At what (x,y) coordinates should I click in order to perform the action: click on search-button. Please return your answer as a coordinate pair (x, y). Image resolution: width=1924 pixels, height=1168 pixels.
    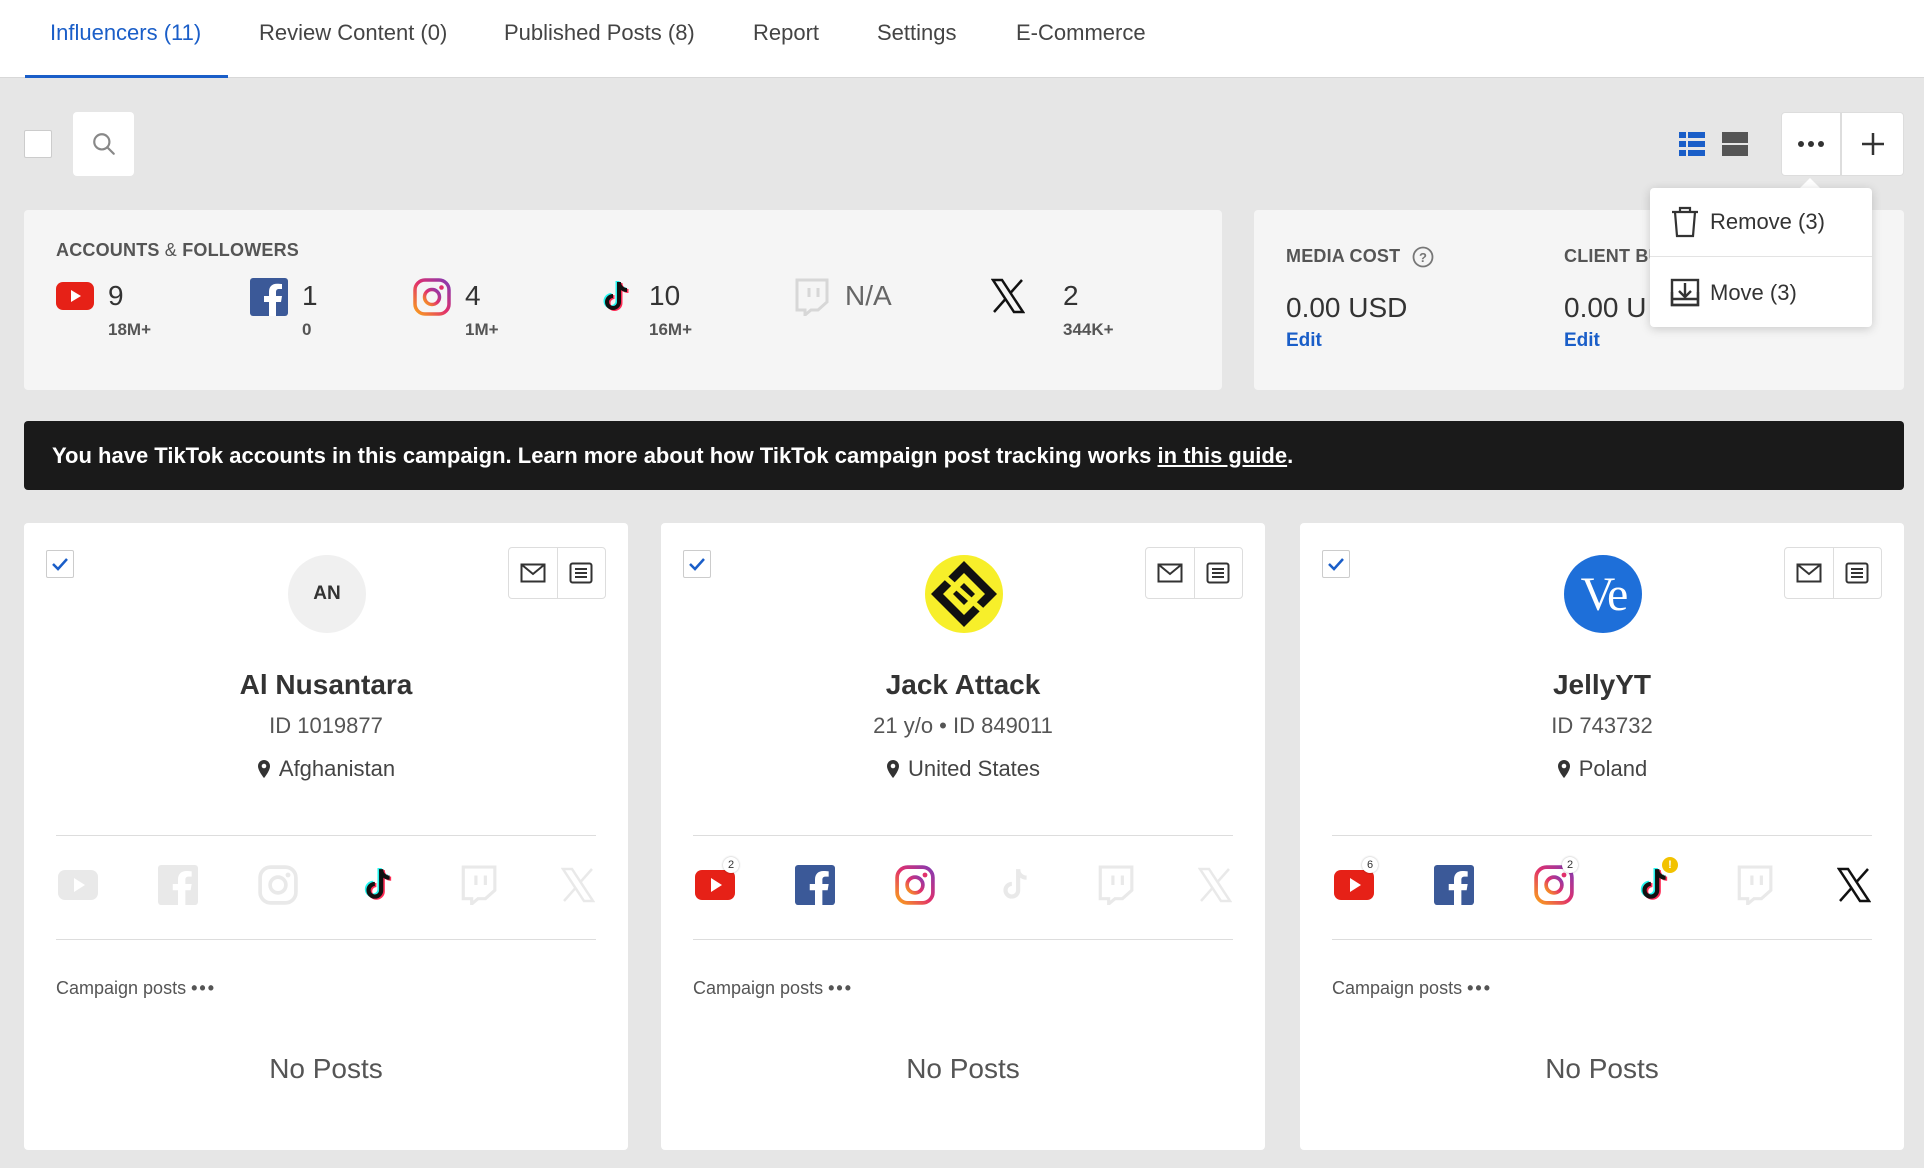
    Looking at the image, I should click on (103, 144).